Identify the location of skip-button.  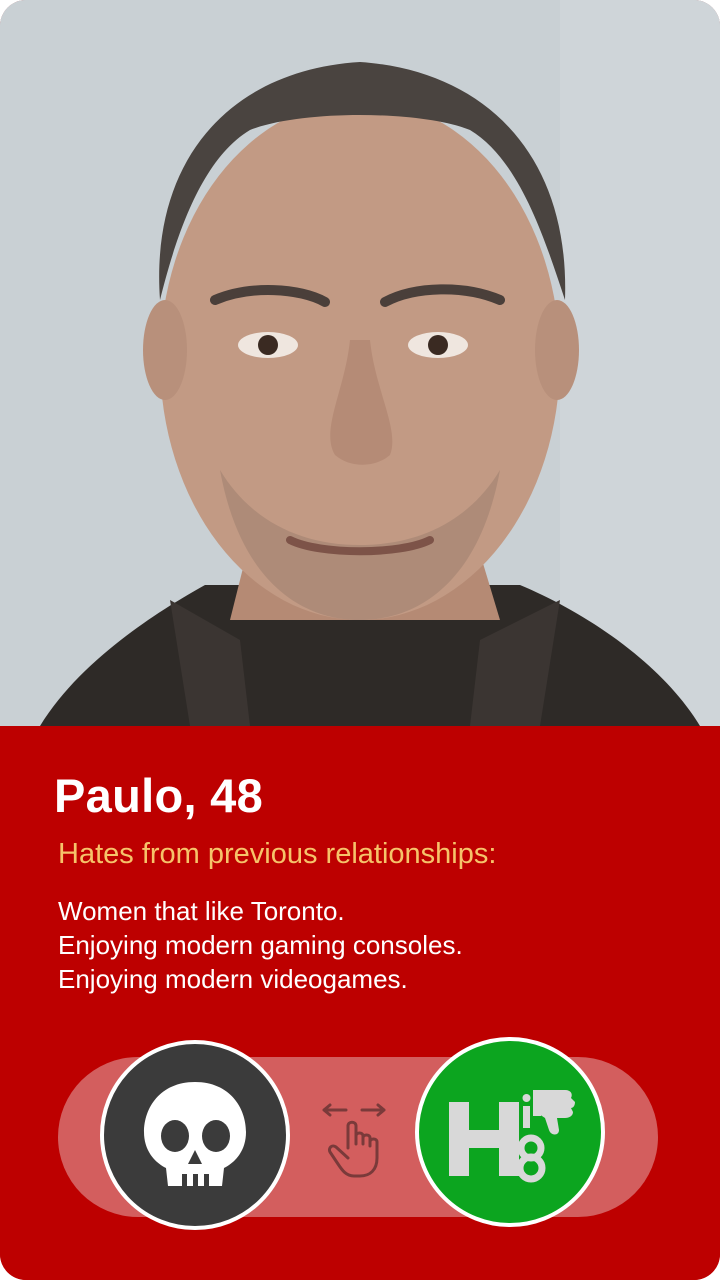
(195, 1135).